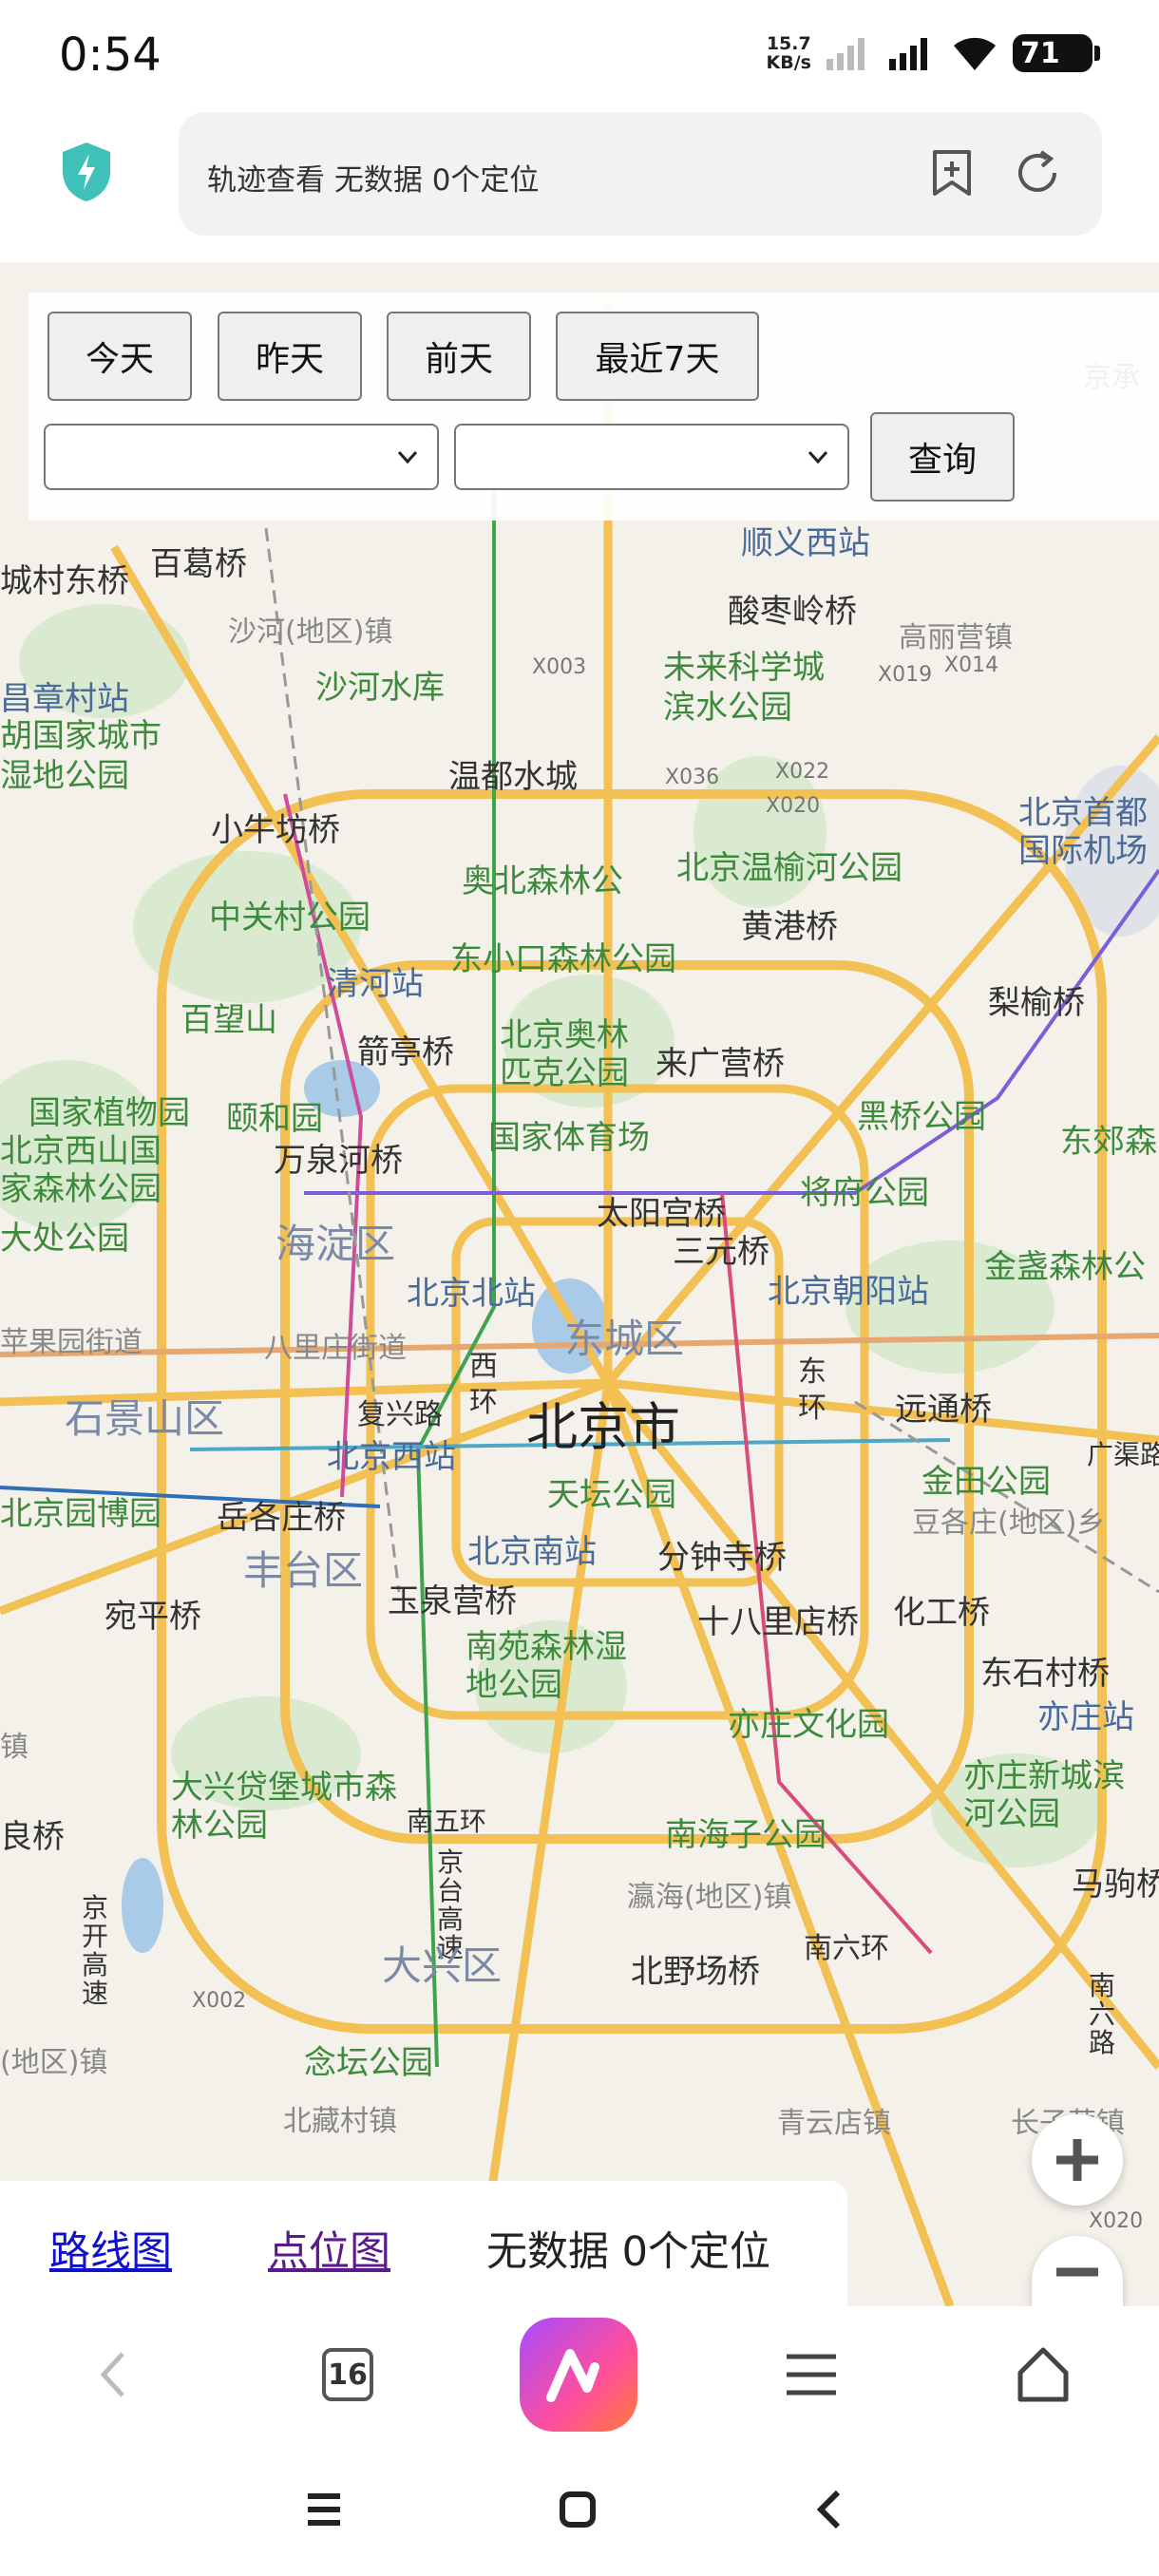  I want to click on map-label: 玉泉营桥, so click(452, 1601).